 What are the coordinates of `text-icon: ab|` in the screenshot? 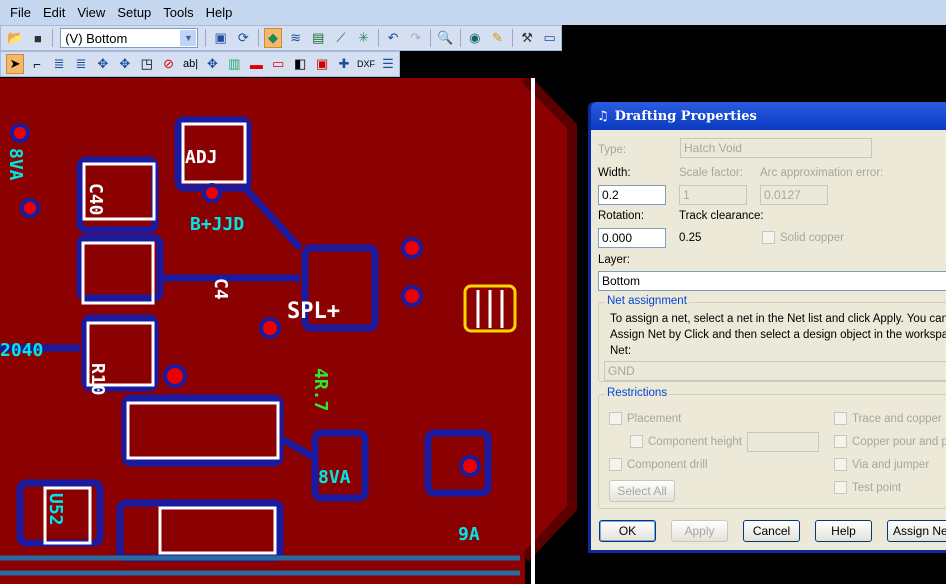 It's located at (191, 64).